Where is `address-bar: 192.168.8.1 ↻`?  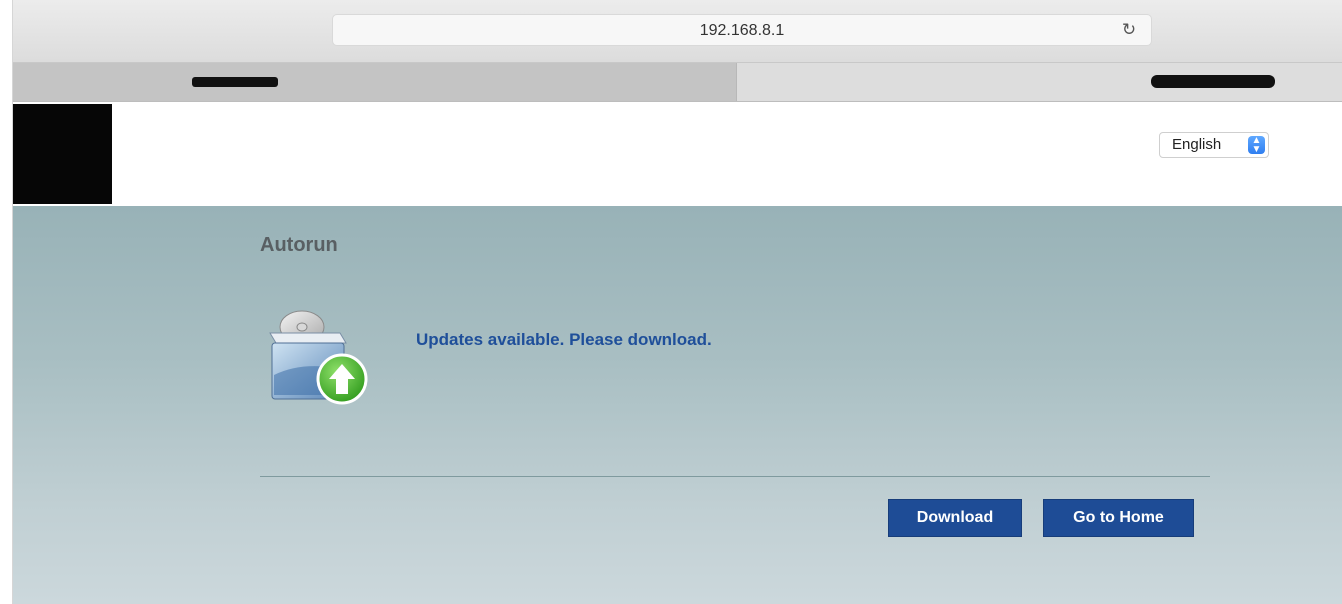
address-bar: 192.168.8.1 ↻ is located at coordinates (742, 30).